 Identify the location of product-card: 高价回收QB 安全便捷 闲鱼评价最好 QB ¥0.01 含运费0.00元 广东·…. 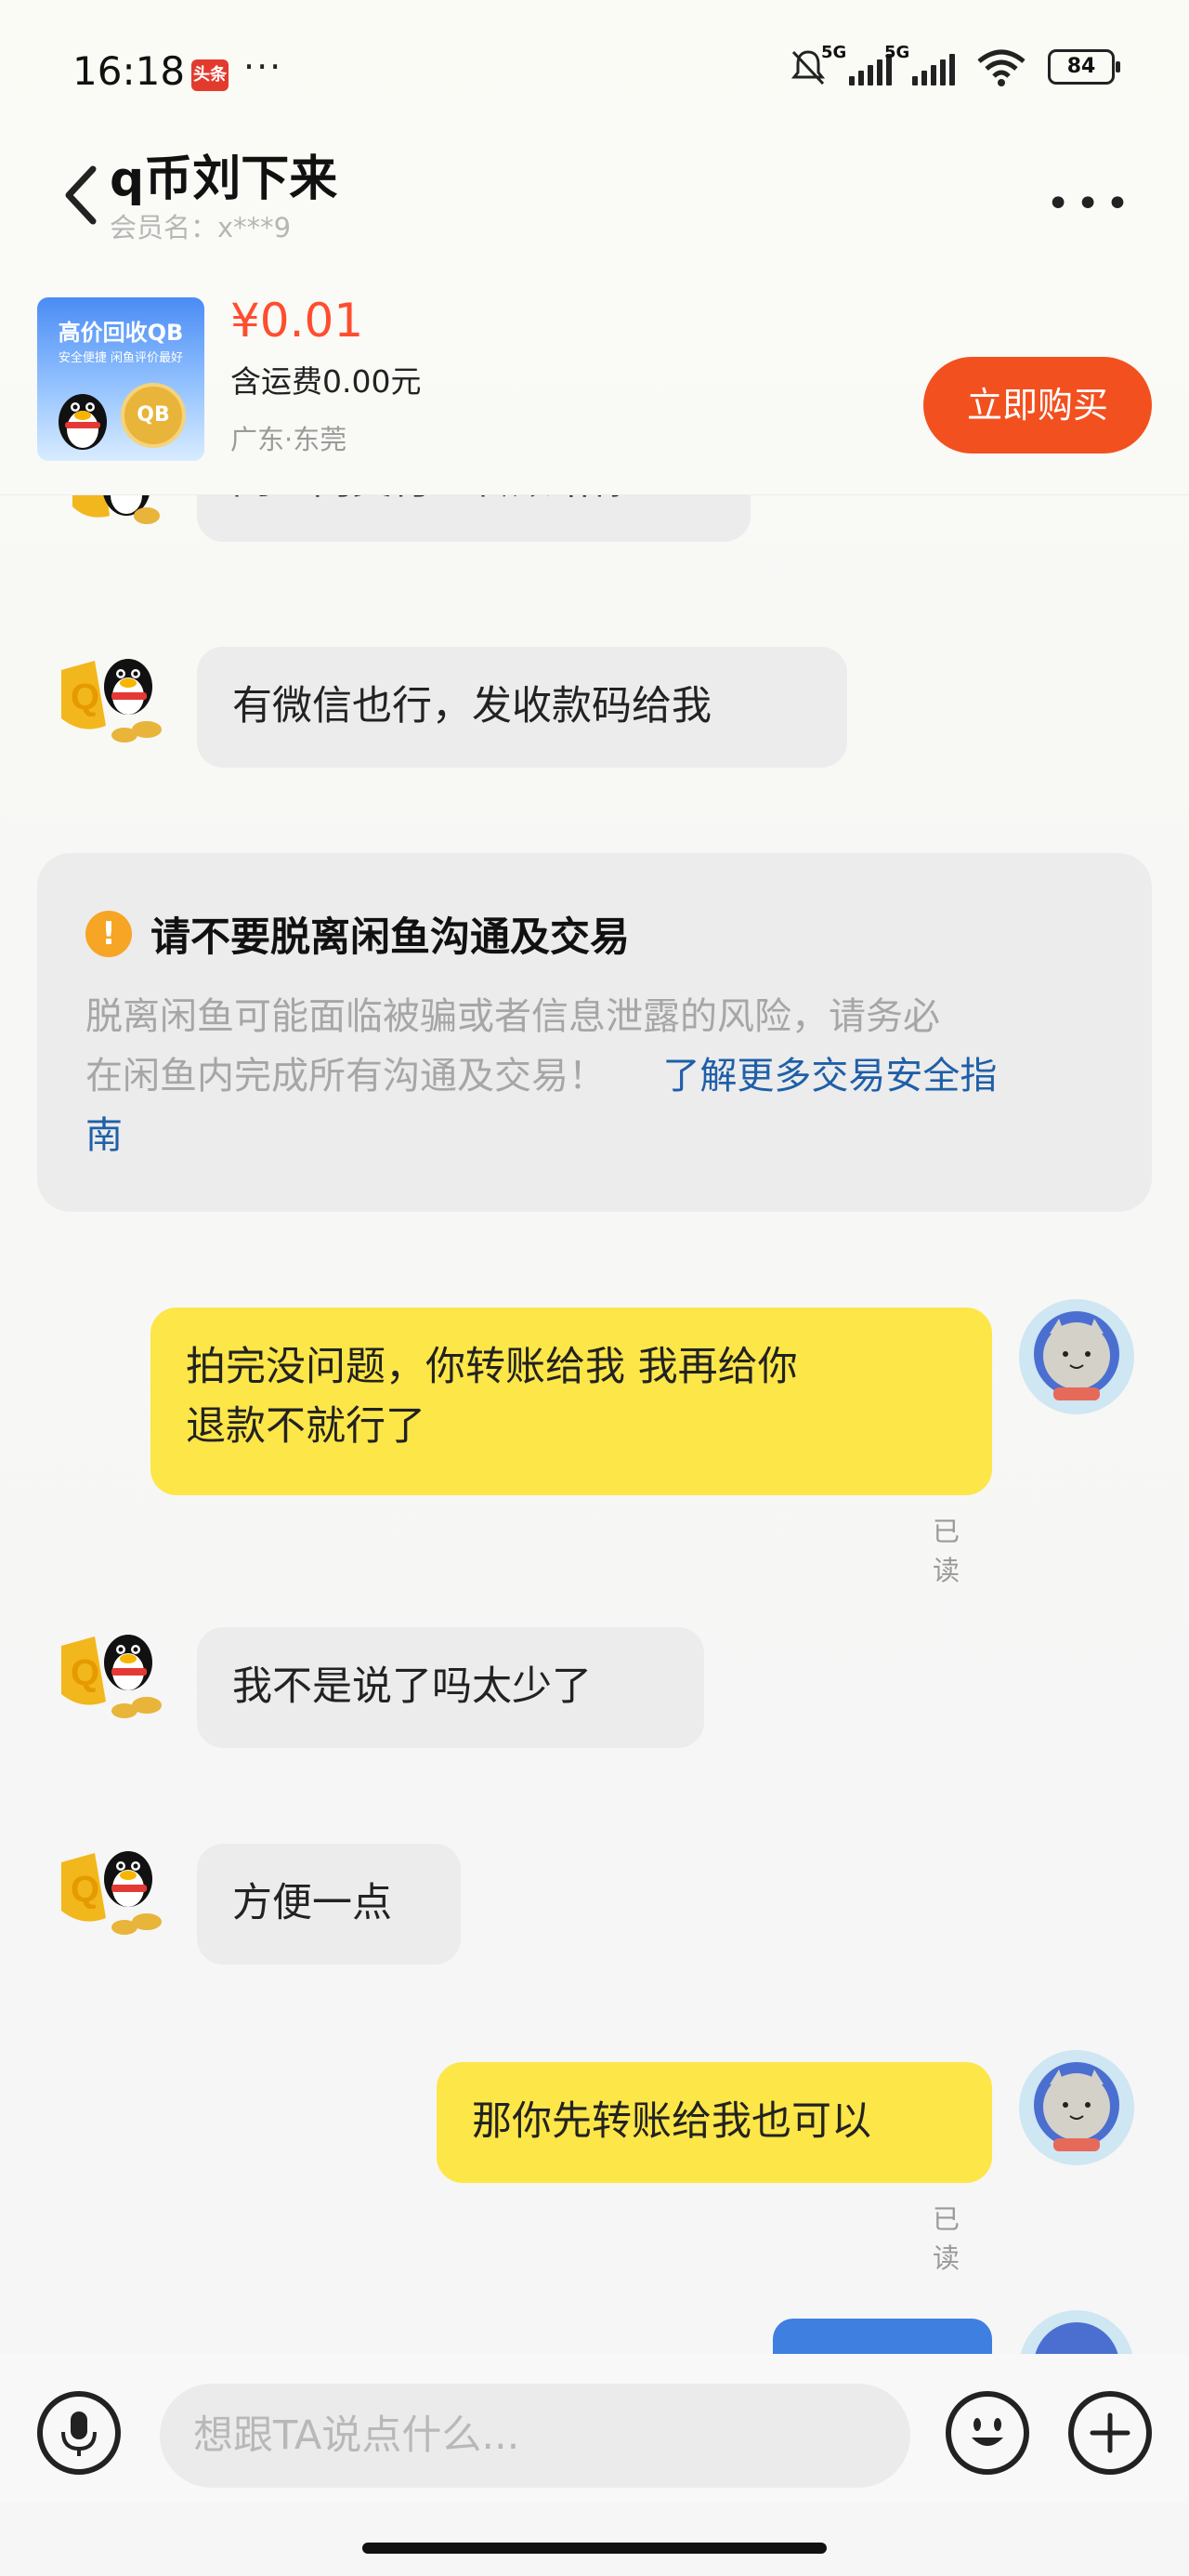
(594, 387).